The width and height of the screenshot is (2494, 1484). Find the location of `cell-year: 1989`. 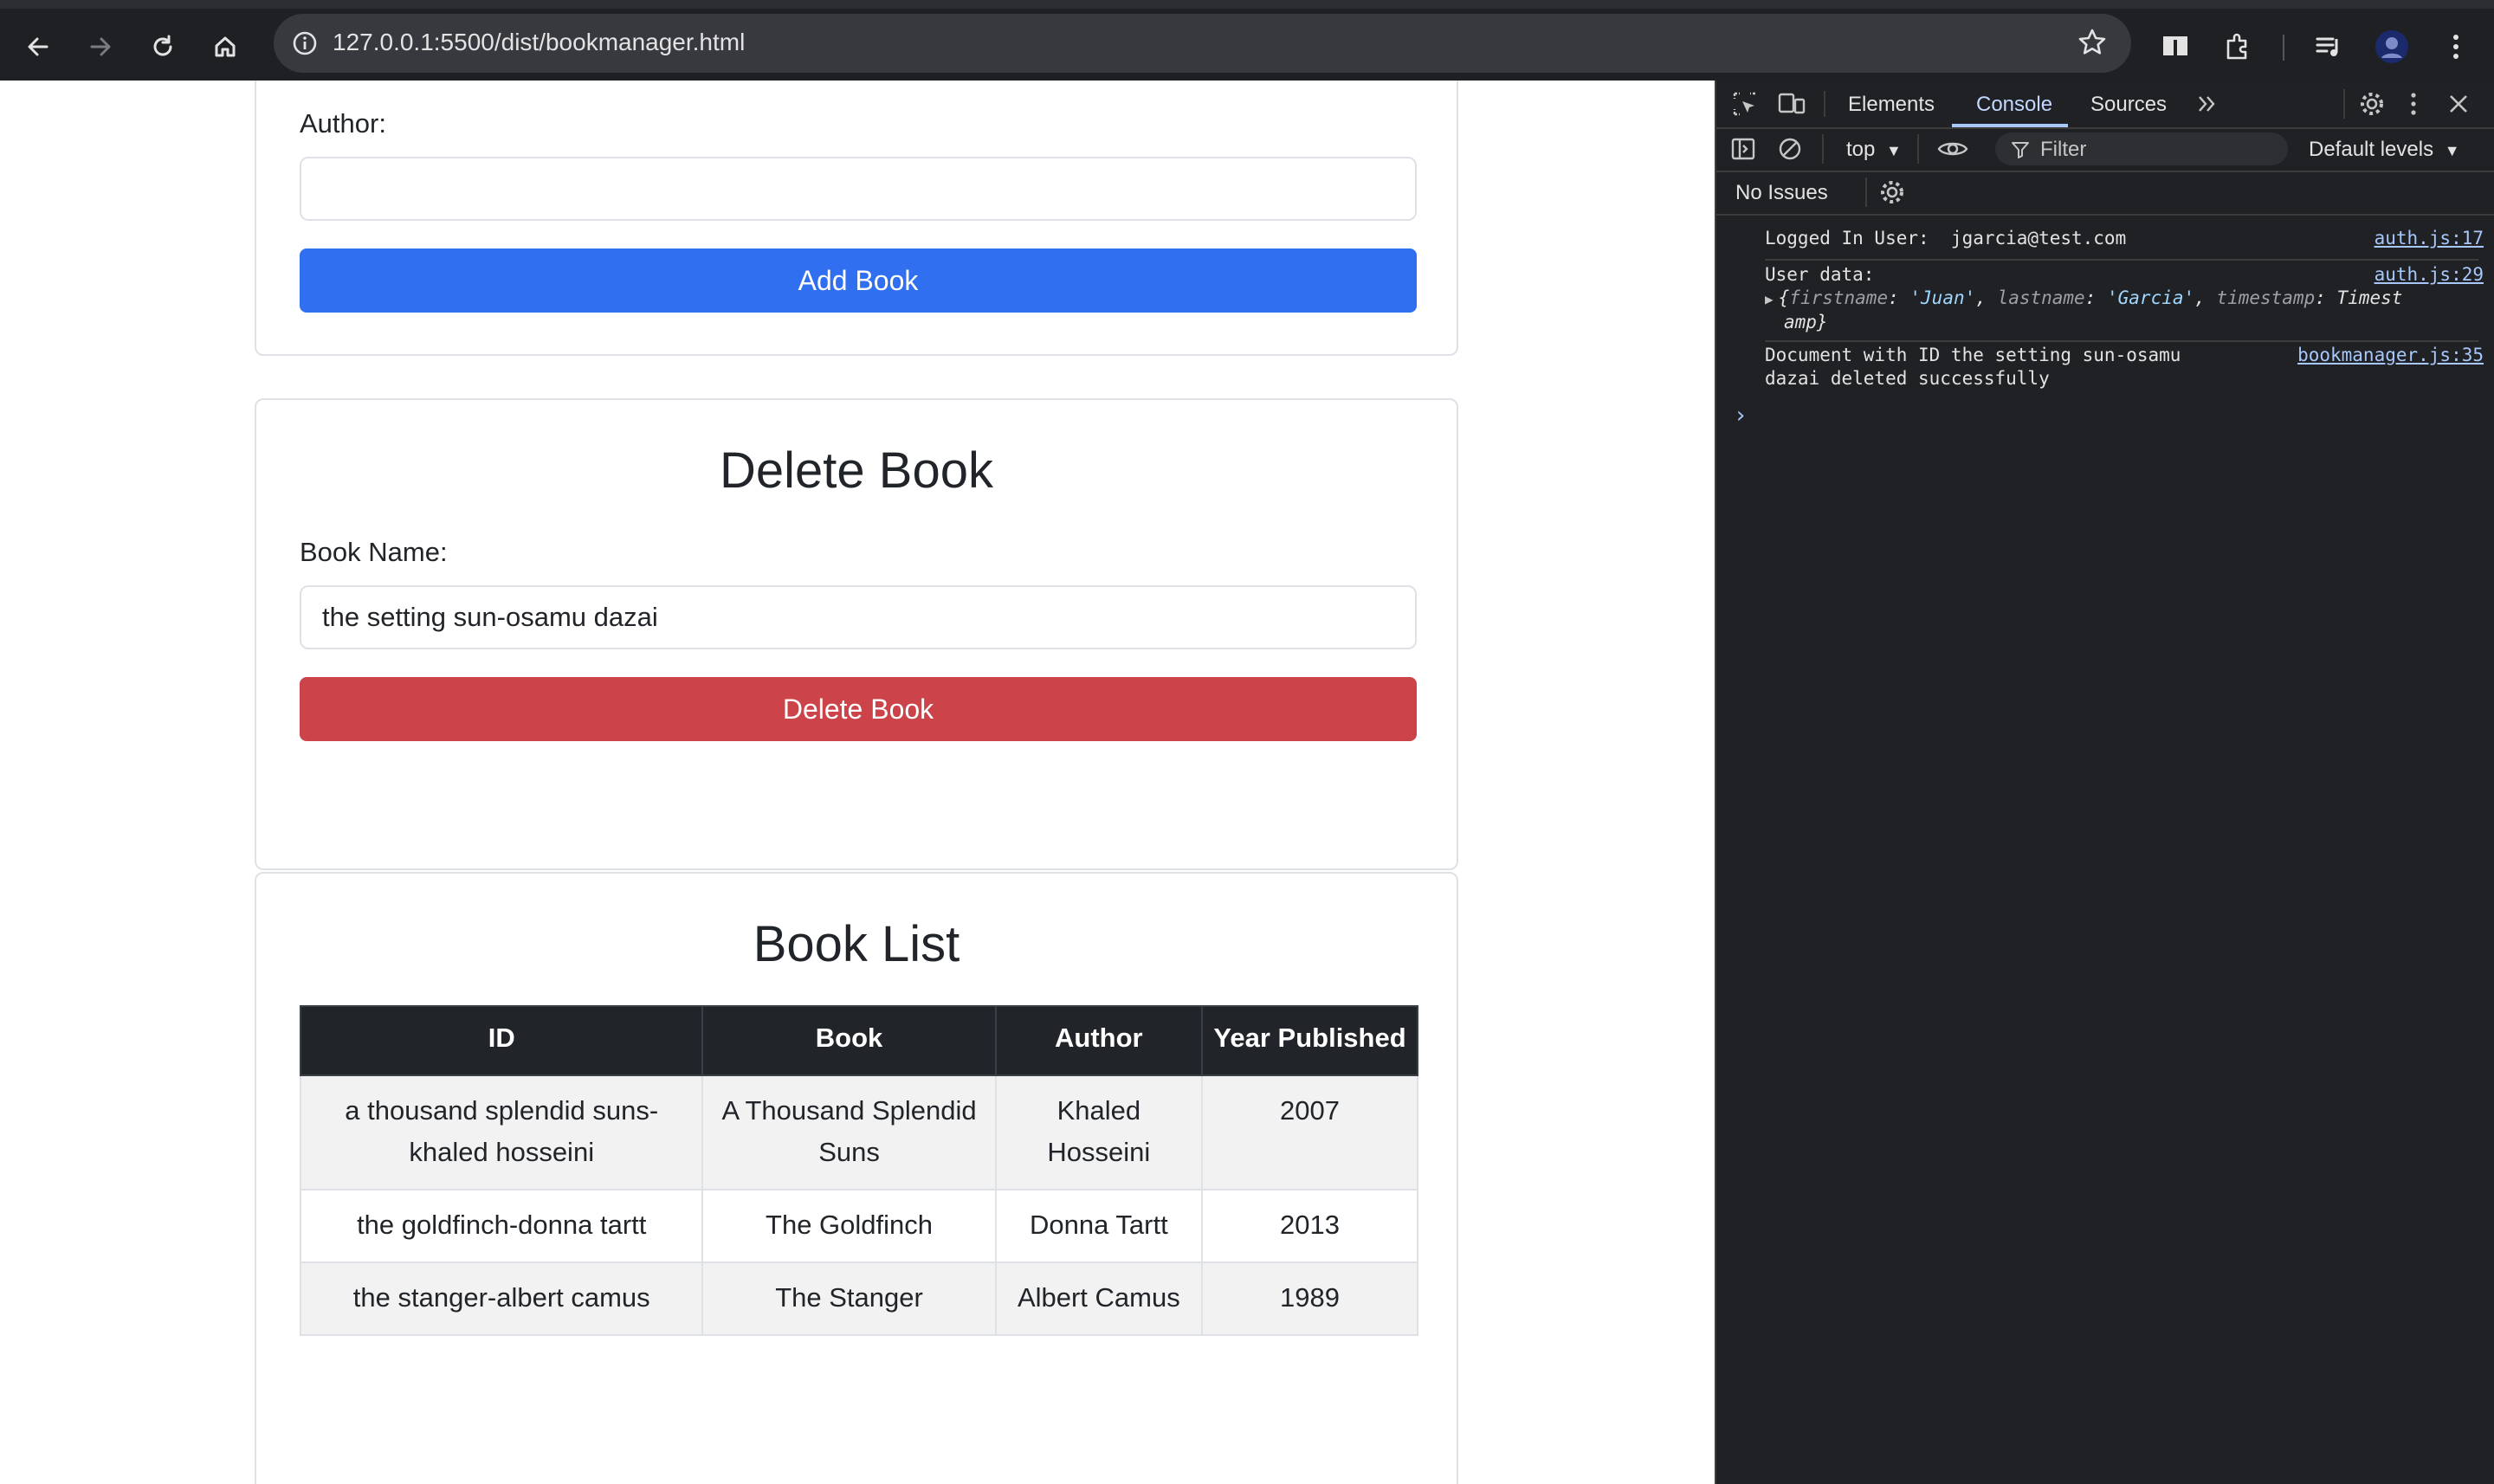

cell-year: 1989 is located at coordinates (1309, 1298).